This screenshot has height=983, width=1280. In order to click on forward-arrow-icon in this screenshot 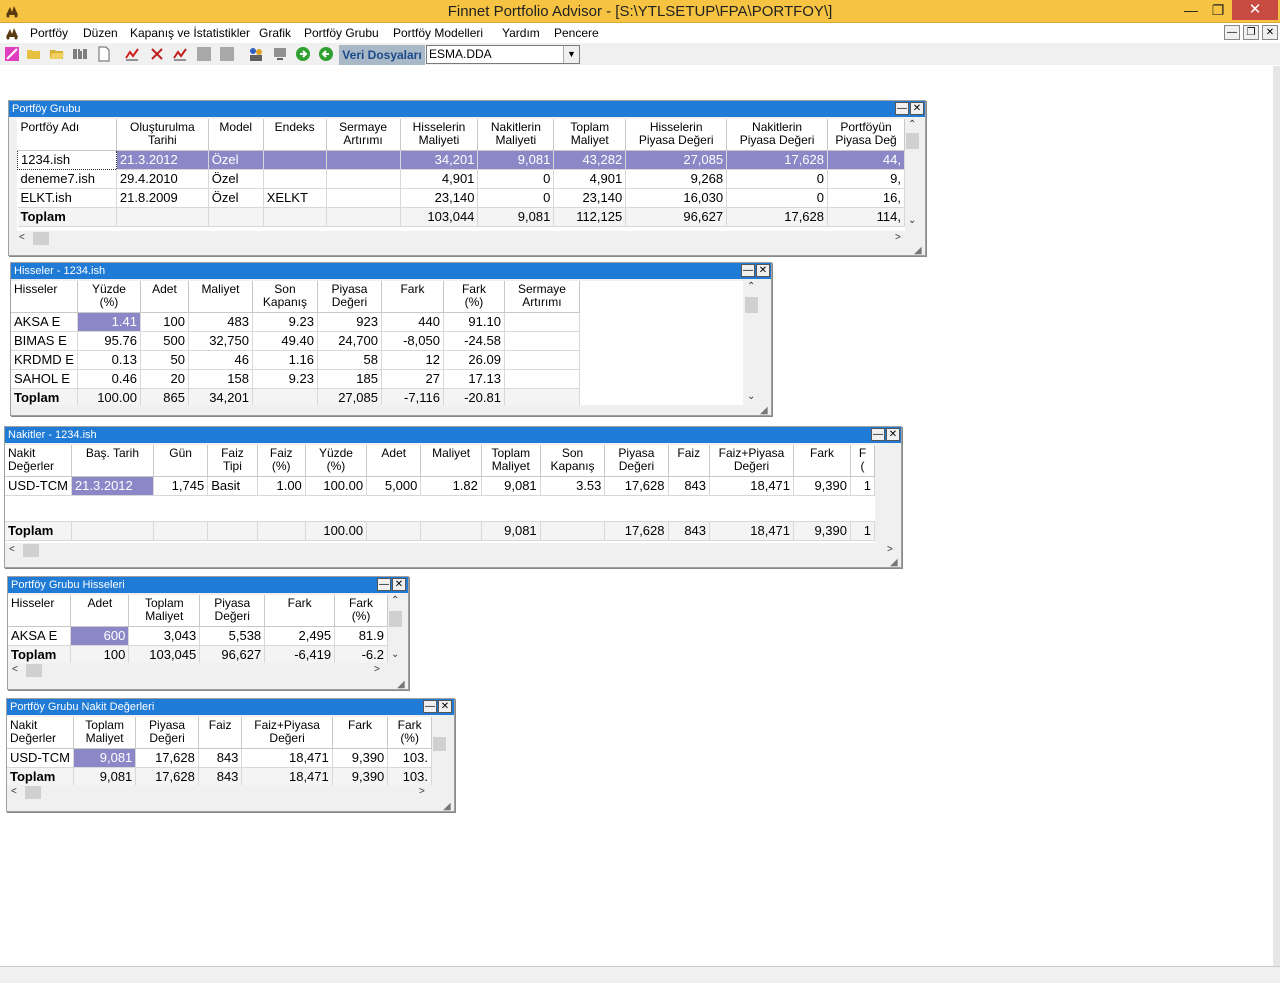, I will do `click(303, 54)`.